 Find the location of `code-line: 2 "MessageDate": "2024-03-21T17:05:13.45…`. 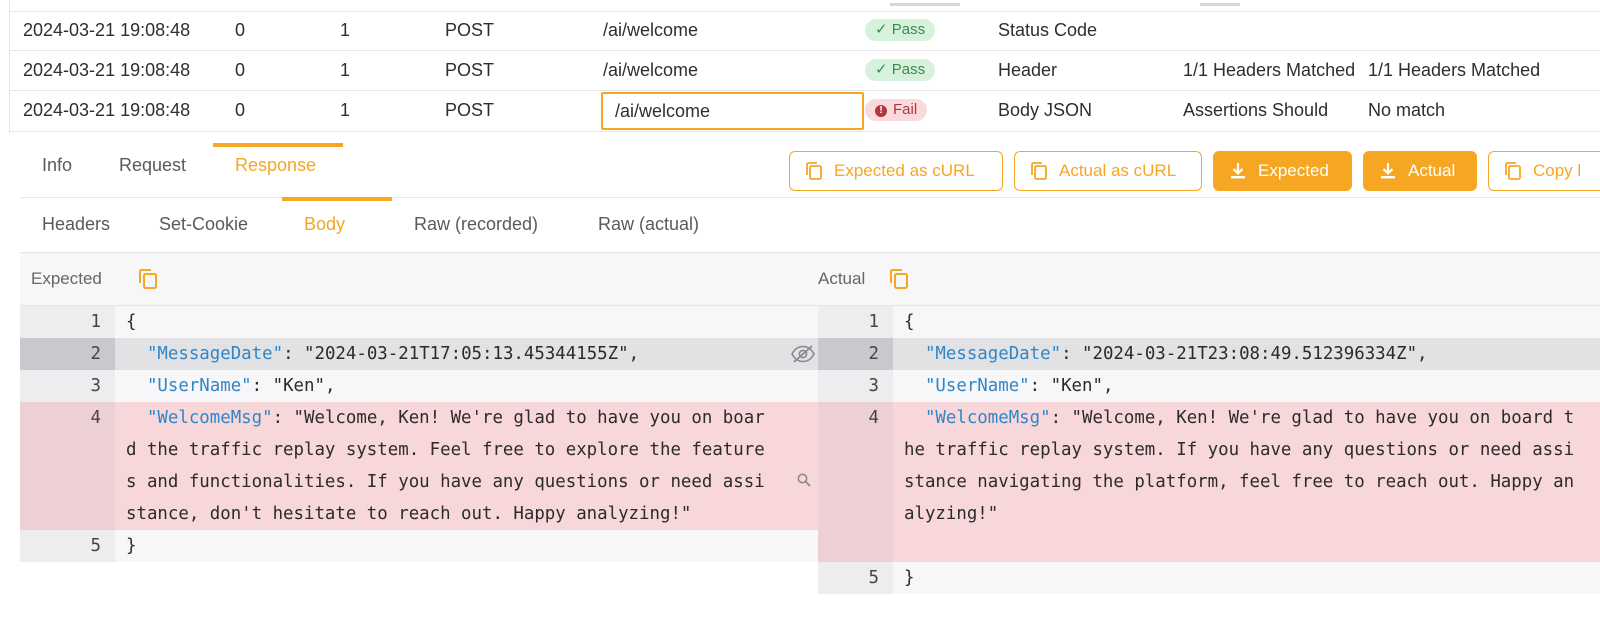

code-line: 2 "MessageDate": "2024-03-21T17:05:13.45… is located at coordinates (419, 354).